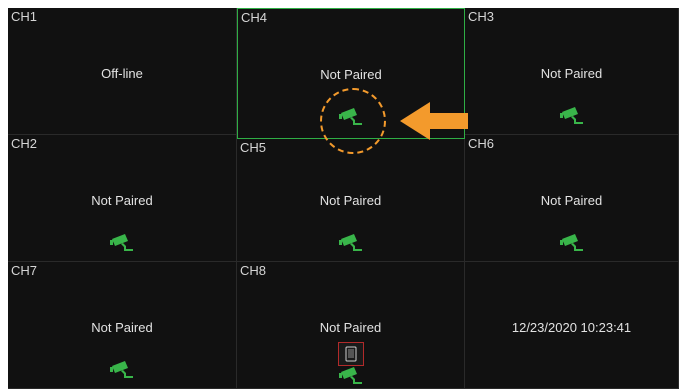  Describe the element at coordinates (253, 270) in the screenshot. I see `channel-label: CH8` at that location.